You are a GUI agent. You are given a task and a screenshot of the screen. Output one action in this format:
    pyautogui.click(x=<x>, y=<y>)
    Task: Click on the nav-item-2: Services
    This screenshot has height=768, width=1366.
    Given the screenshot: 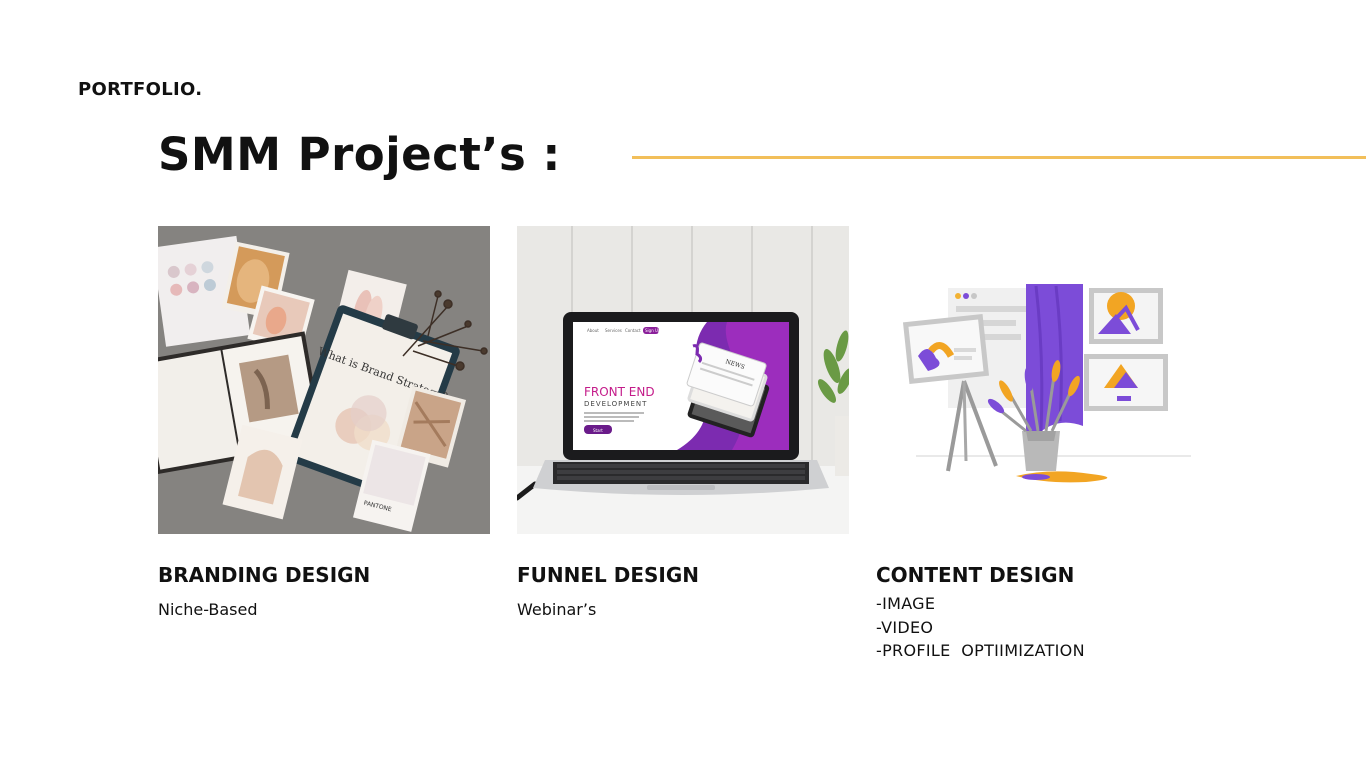 What is the action you would take?
    pyautogui.click(x=613, y=330)
    